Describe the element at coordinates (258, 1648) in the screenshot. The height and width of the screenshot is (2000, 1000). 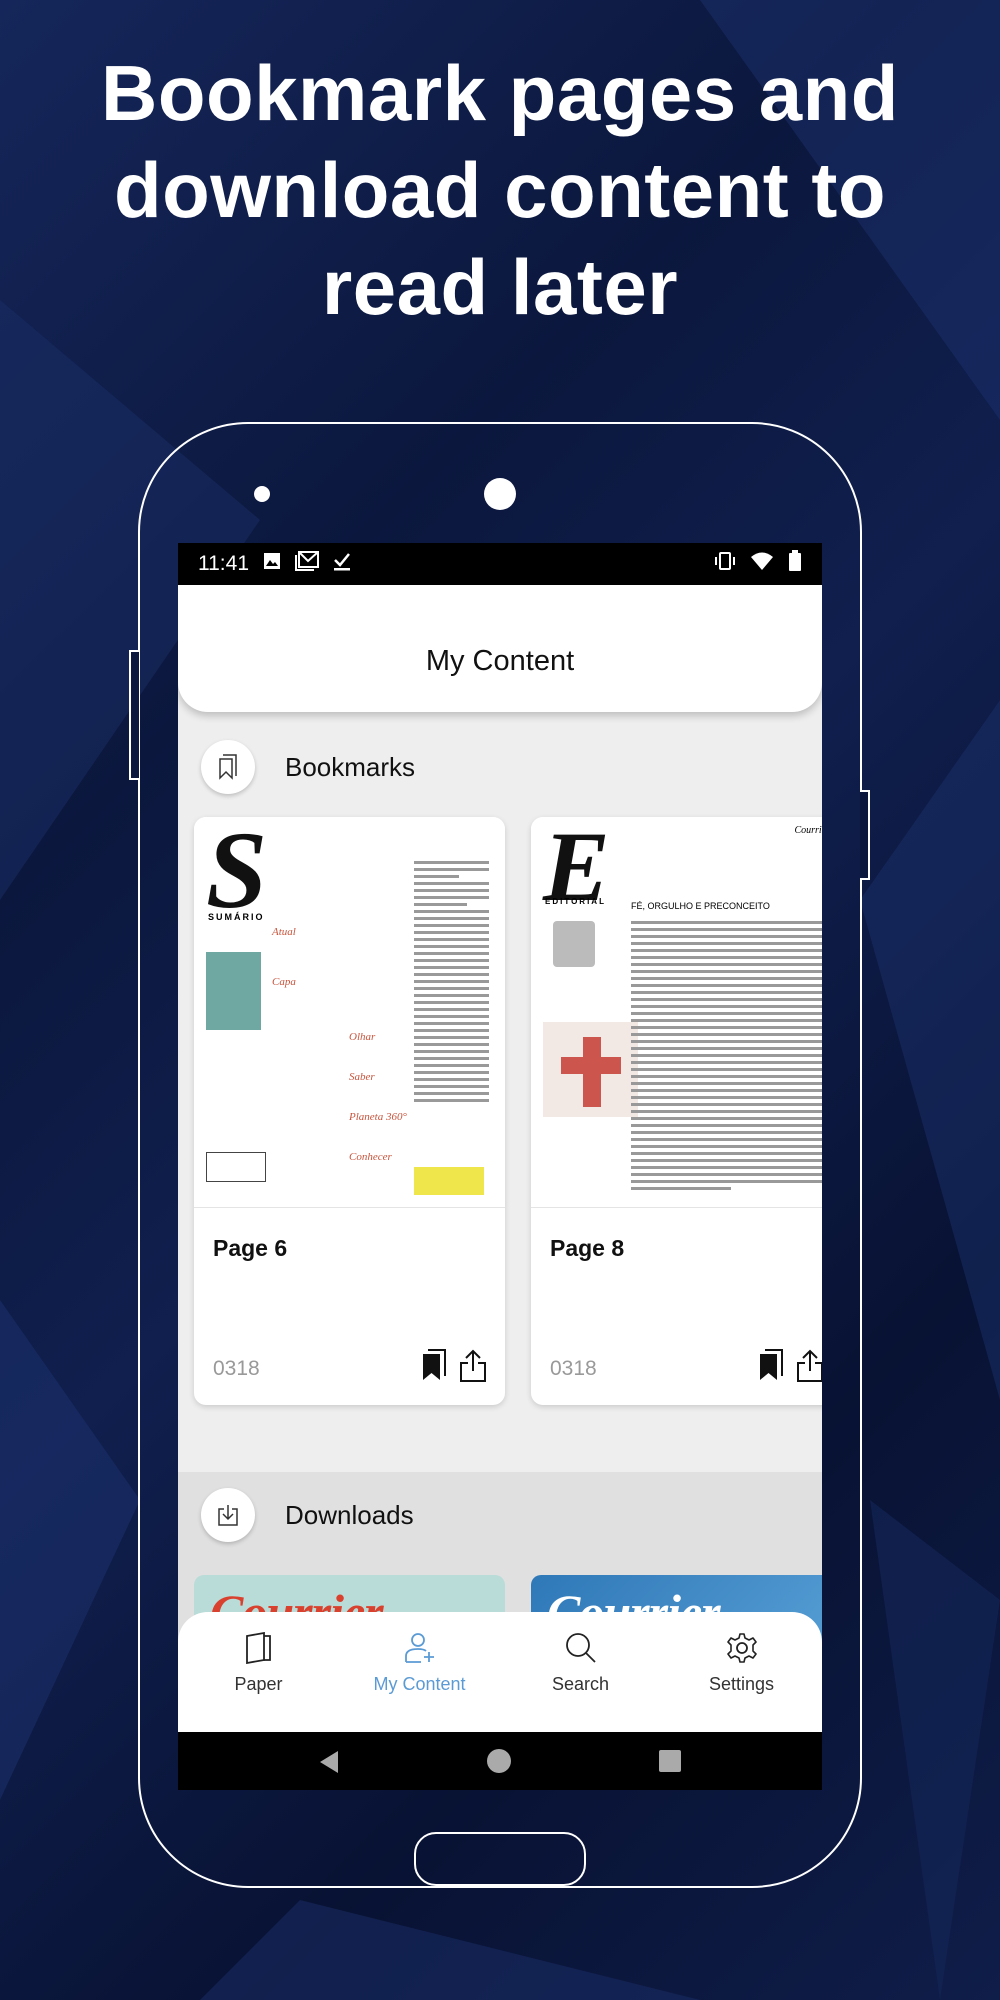
I see `paper-icon` at that location.